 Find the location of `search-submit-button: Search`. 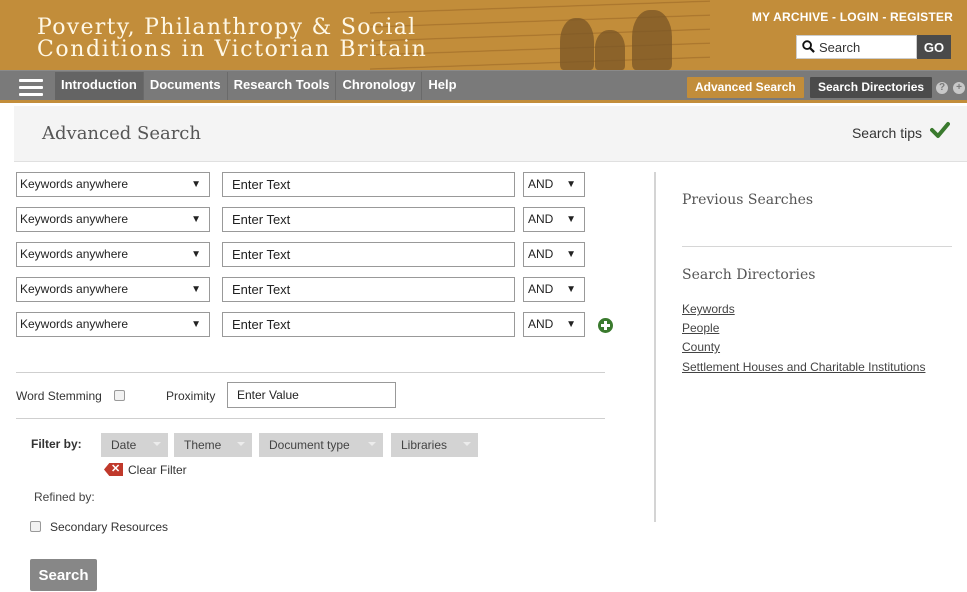

search-submit-button: Search is located at coordinates (63, 575).